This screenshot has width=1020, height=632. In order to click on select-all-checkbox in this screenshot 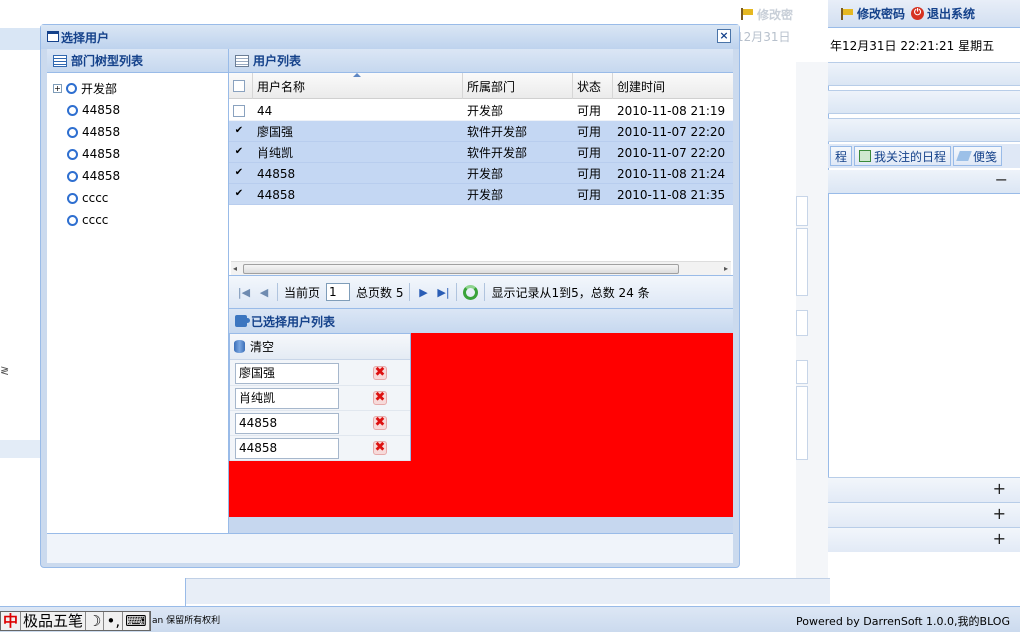, I will do `click(239, 86)`.